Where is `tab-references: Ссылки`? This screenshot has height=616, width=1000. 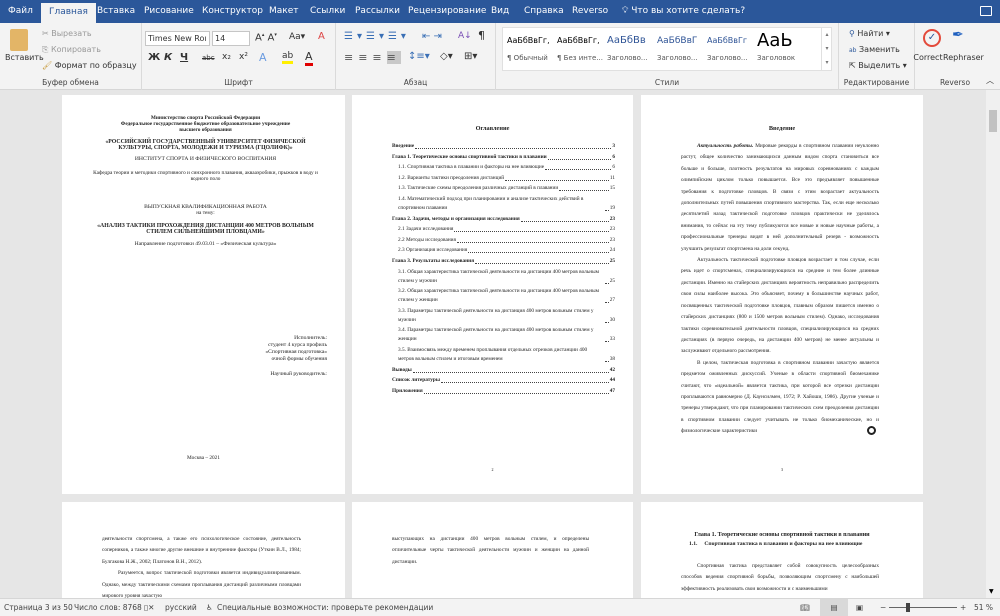 tab-references: Ссылки is located at coordinates (327, 11).